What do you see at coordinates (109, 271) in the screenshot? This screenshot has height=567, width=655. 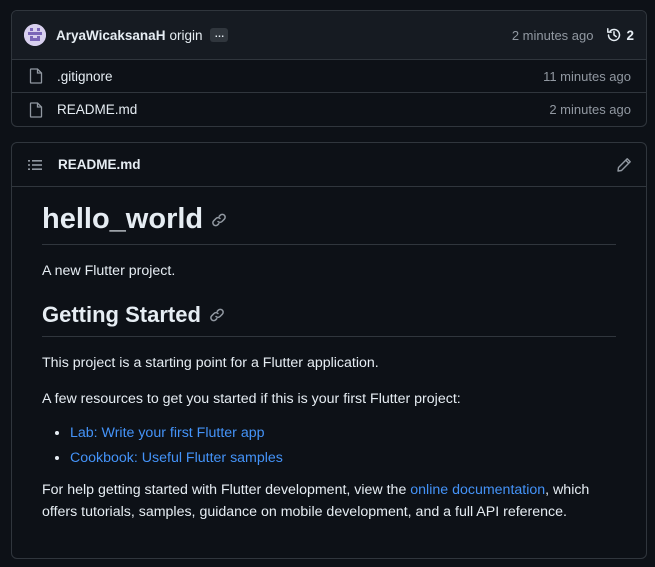 I see `readme-intro: A new Flutter project.` at bounding box center [109, 271].